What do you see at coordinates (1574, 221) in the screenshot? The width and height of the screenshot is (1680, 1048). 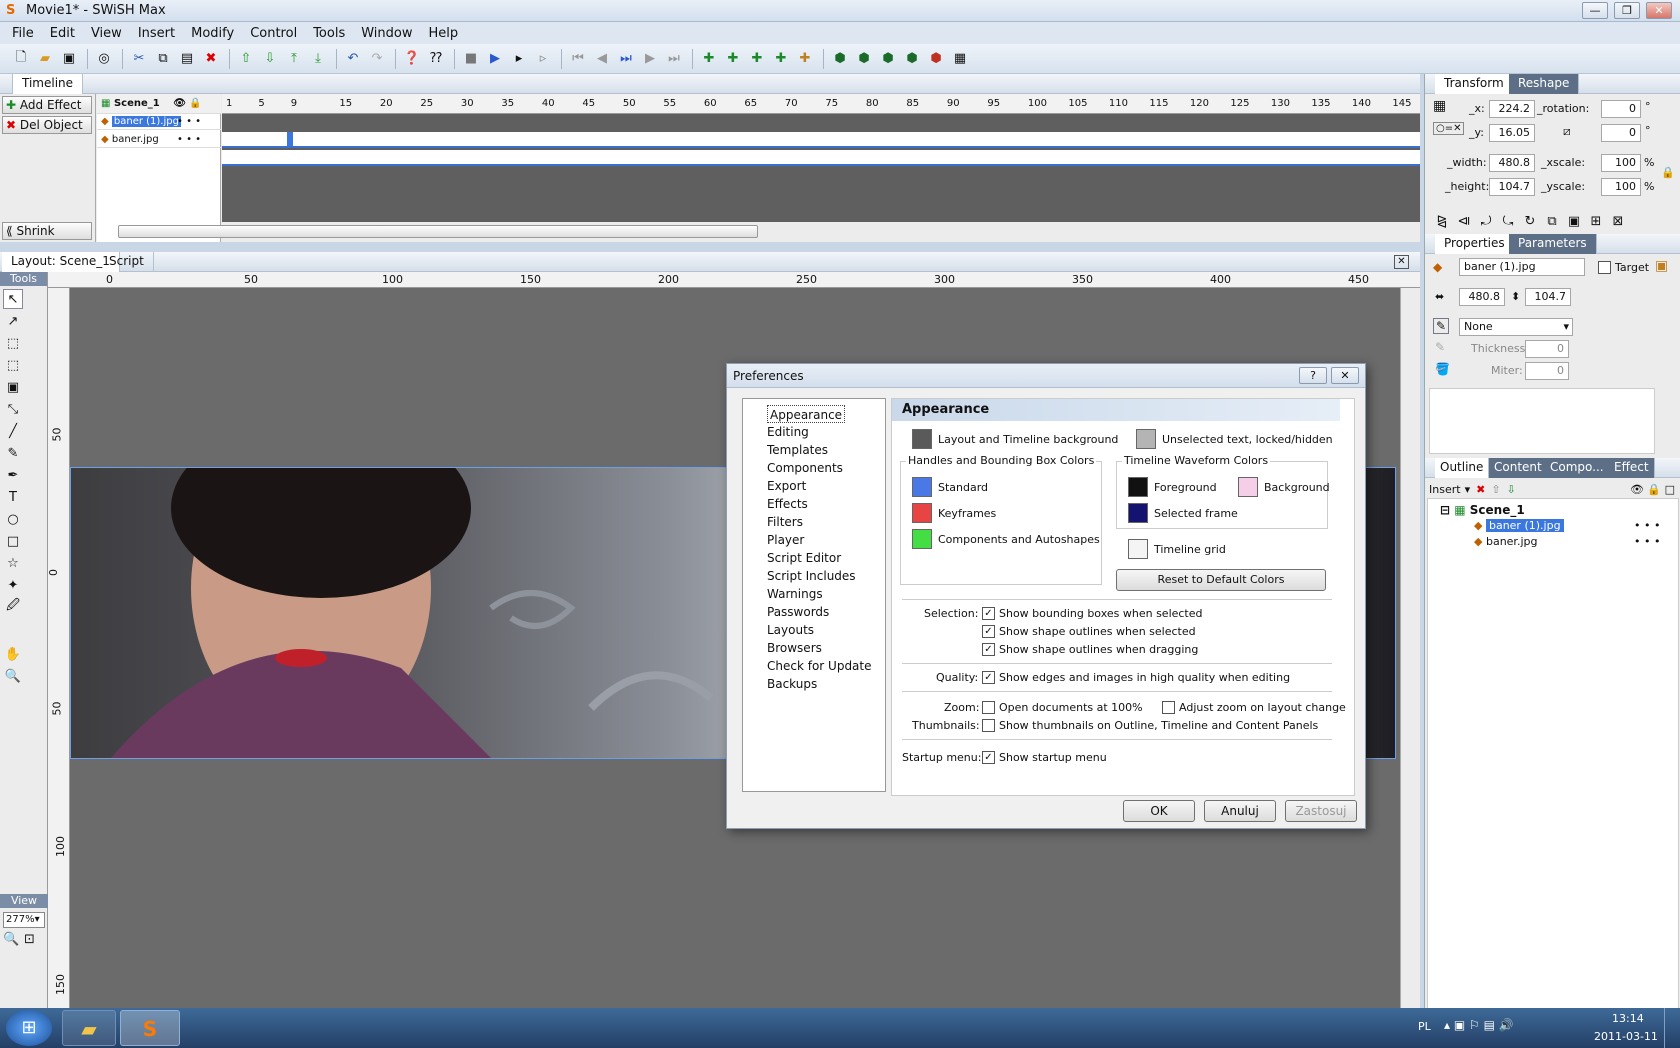 I see `paste-transform-icon: ▣` at bounding box center [1574, 221].